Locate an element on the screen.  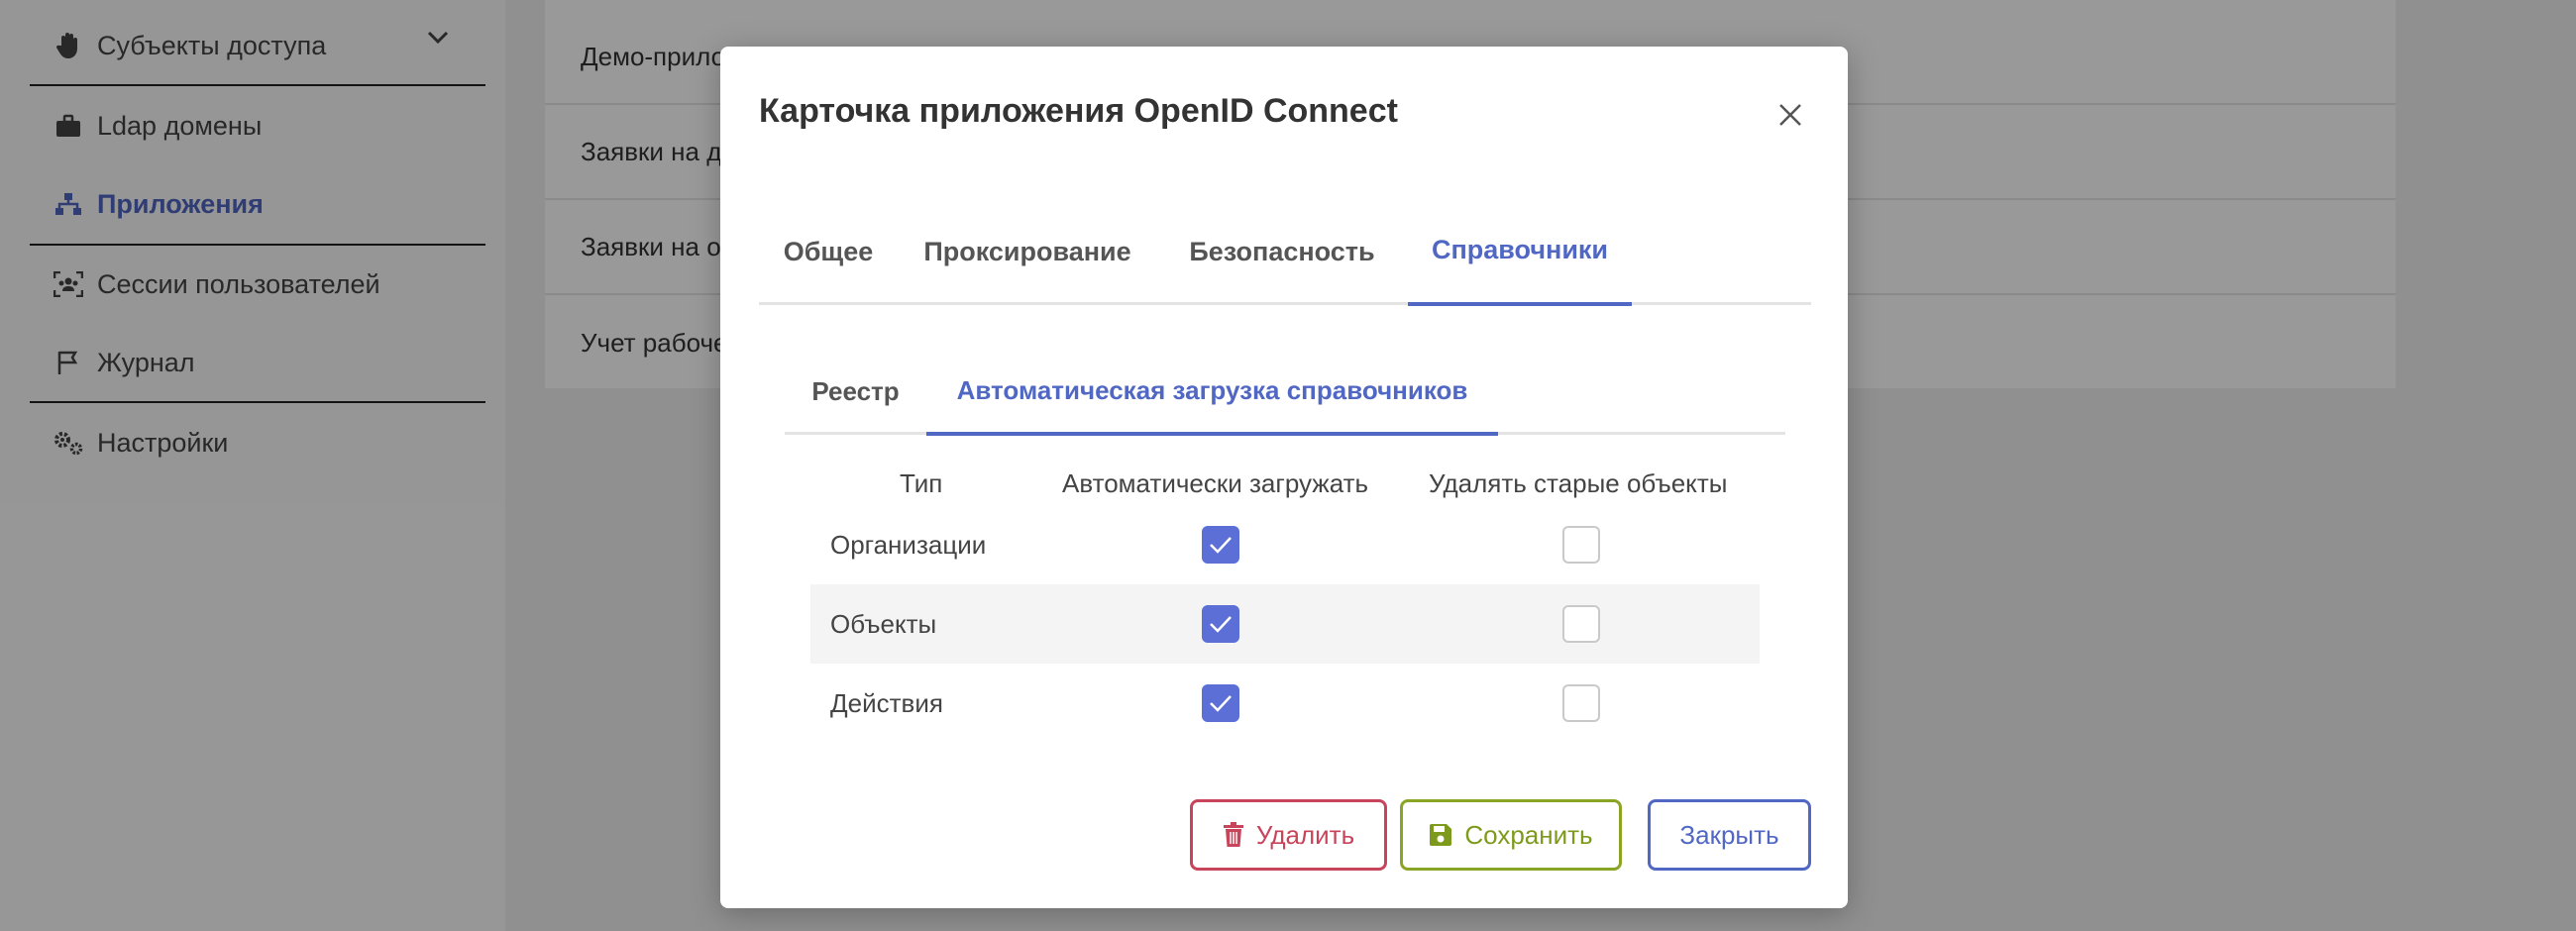
table-row: Объекты is located at coordinates (1285, 624).